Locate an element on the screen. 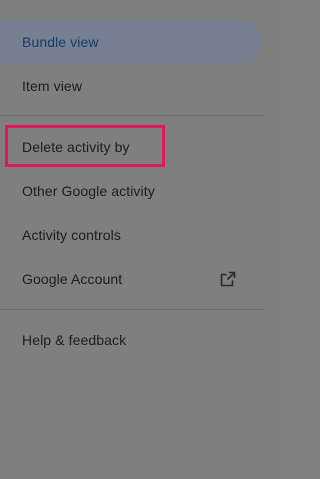 This screenshot has width=320, height=479. menu-item-activity-controls: Activity controls is located at coordinates (71, 235).